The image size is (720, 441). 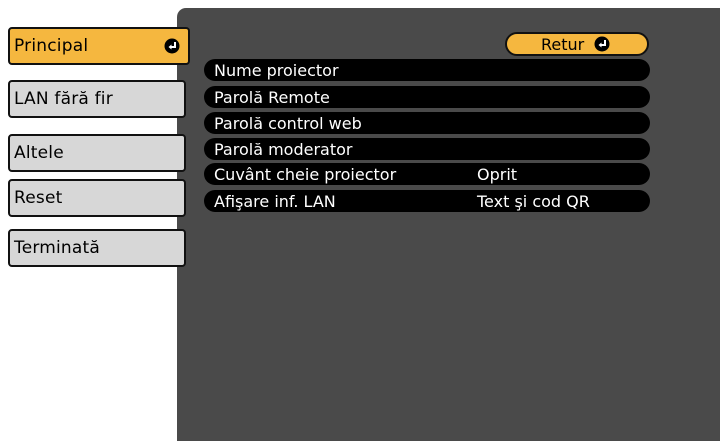 I want to click on tab-terminata: Terminată, so click(x=97, y=248).